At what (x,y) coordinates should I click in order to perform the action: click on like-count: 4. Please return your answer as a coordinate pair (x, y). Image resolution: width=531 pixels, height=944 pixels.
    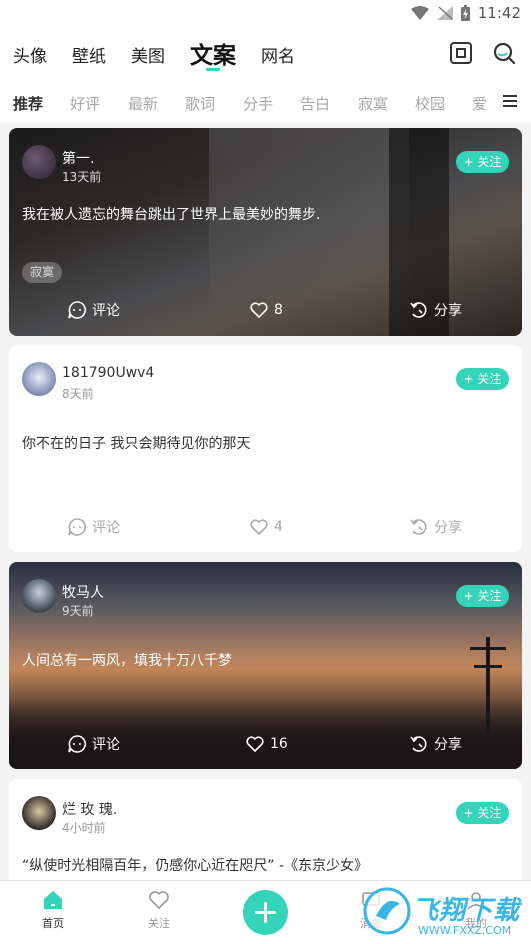
    Looking at the image, I should click on (278, 527).